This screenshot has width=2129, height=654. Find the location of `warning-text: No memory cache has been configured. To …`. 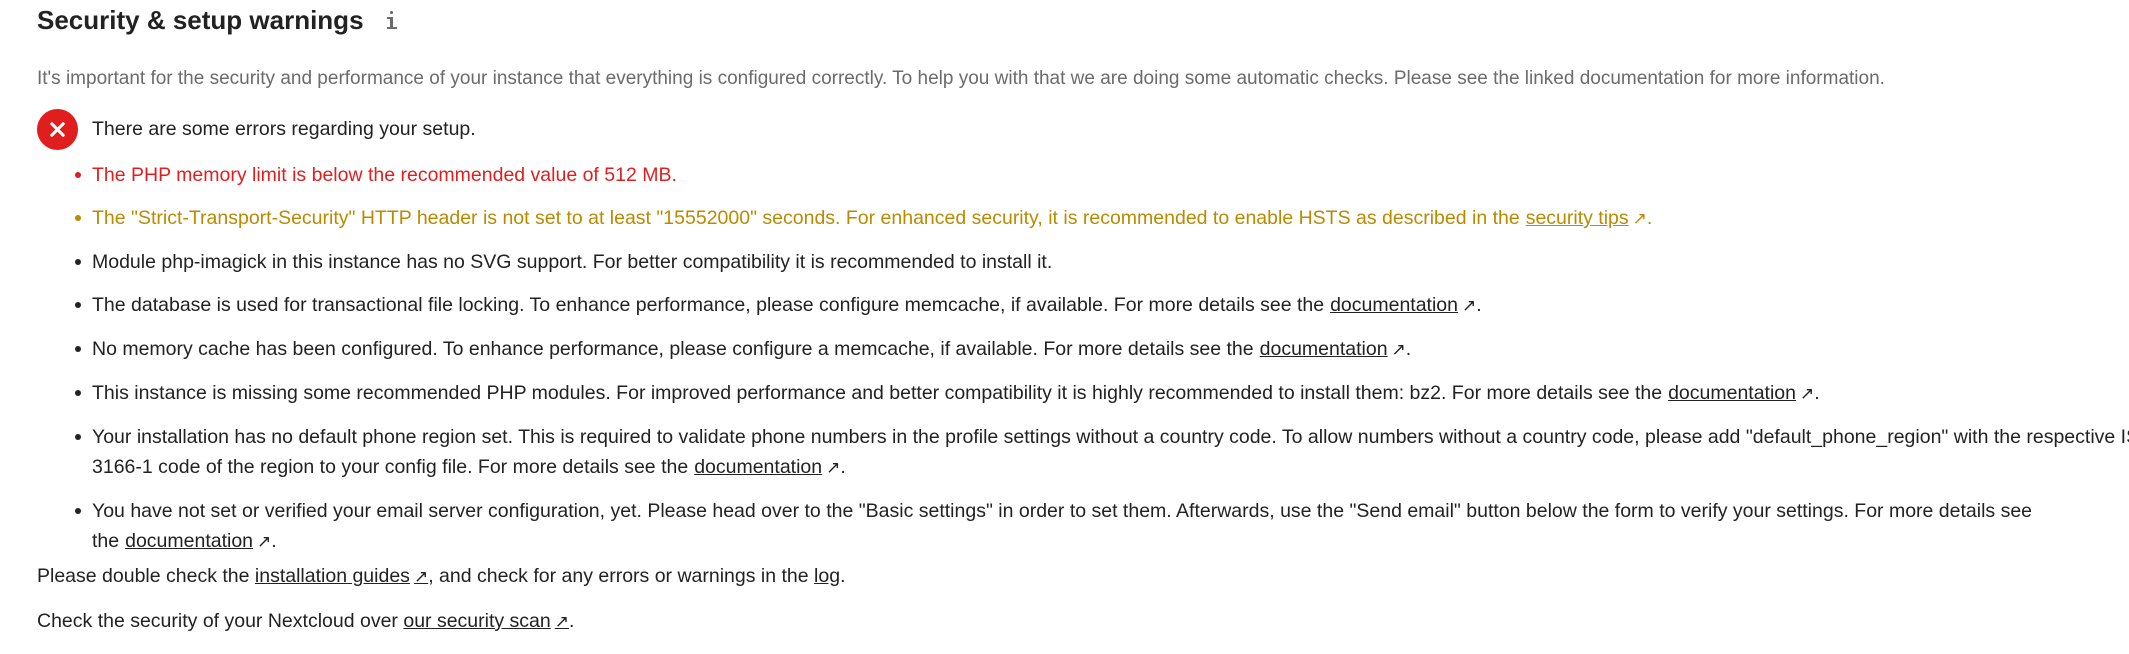

warning-text: No memory cache has been configured. To … is located at coordinates (673, 349).